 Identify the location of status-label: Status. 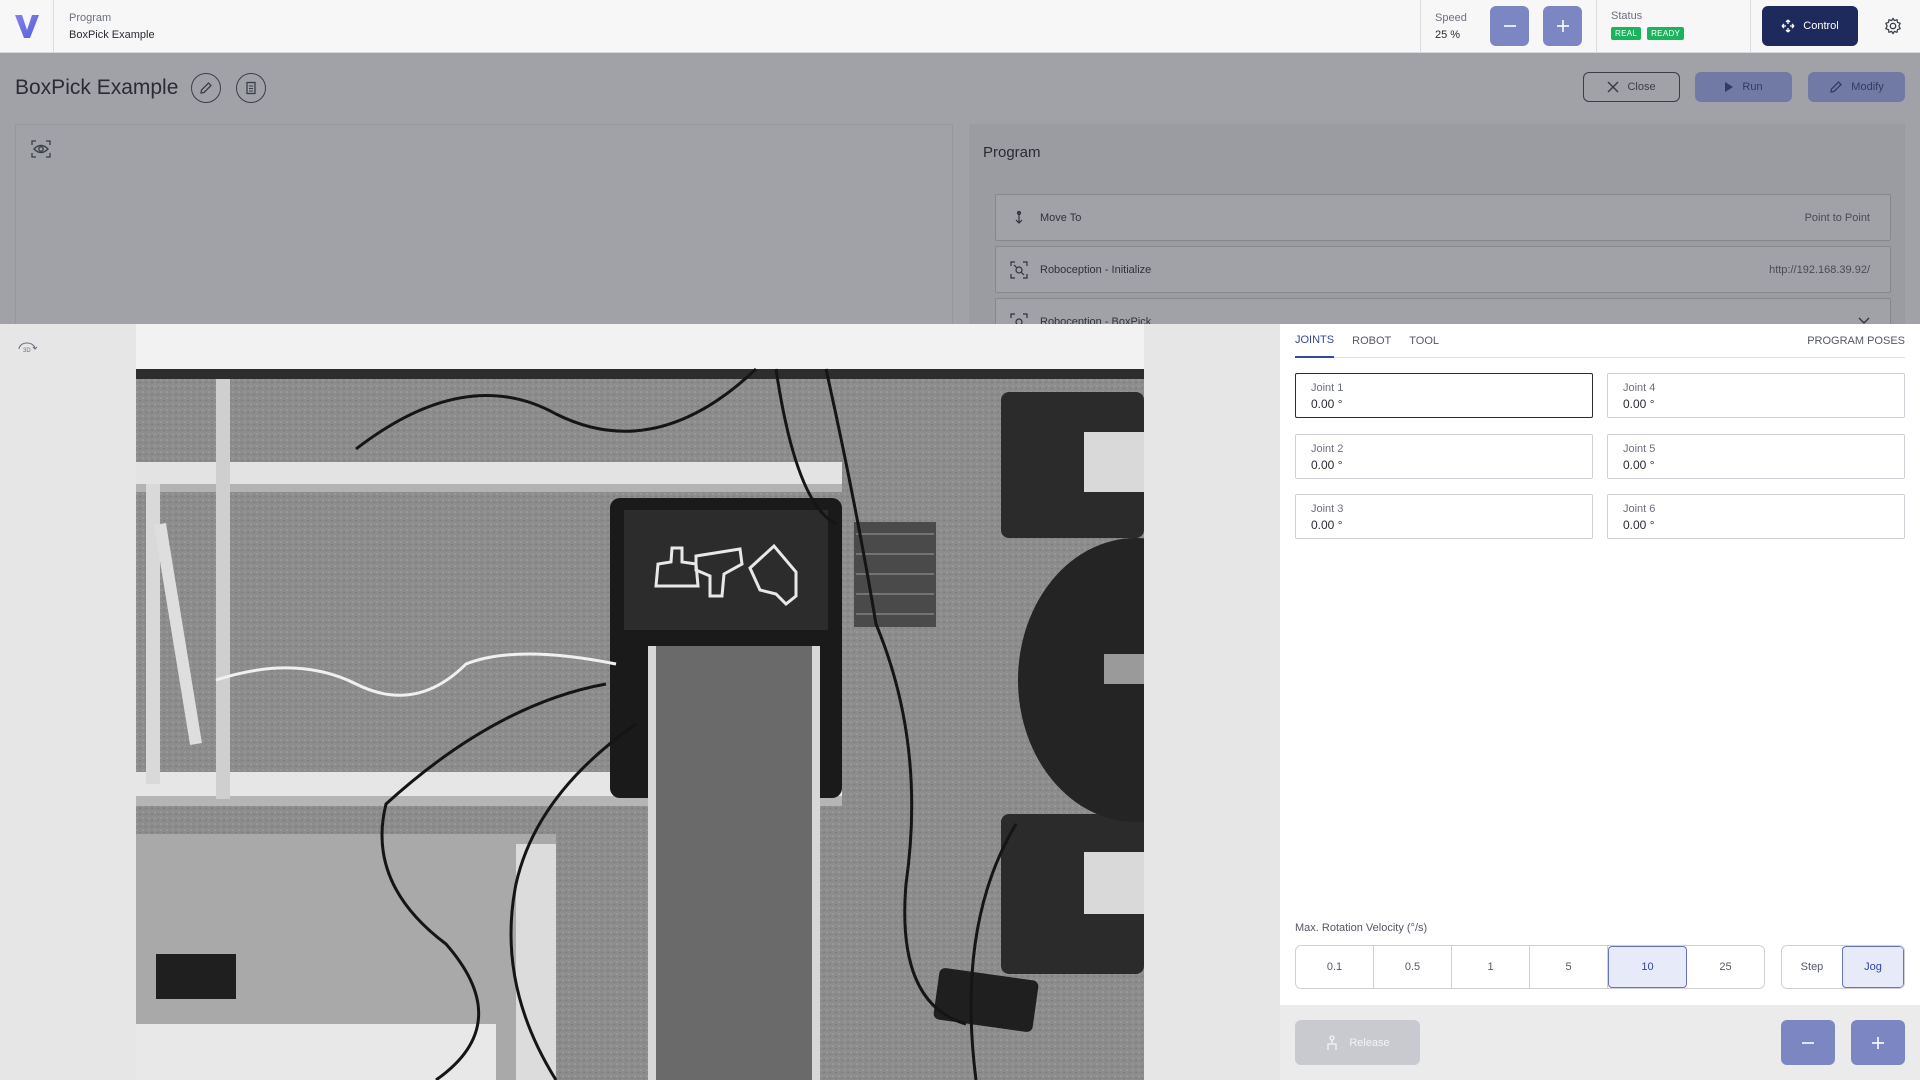
(1627, 16).